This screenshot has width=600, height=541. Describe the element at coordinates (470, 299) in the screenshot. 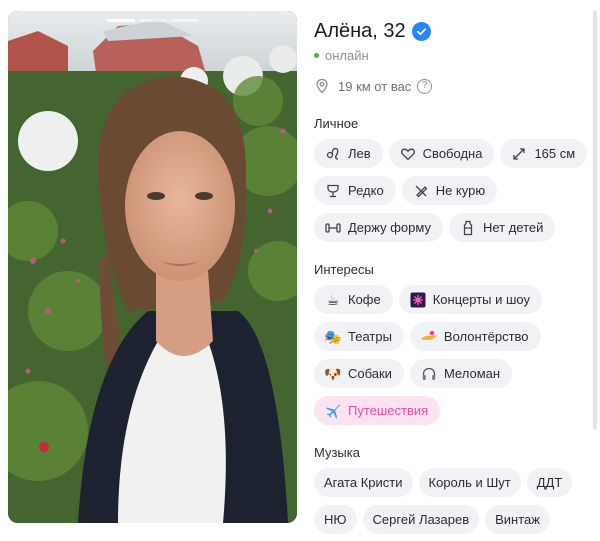

I see `chip-concerts: Концерты и шоу` at that location.